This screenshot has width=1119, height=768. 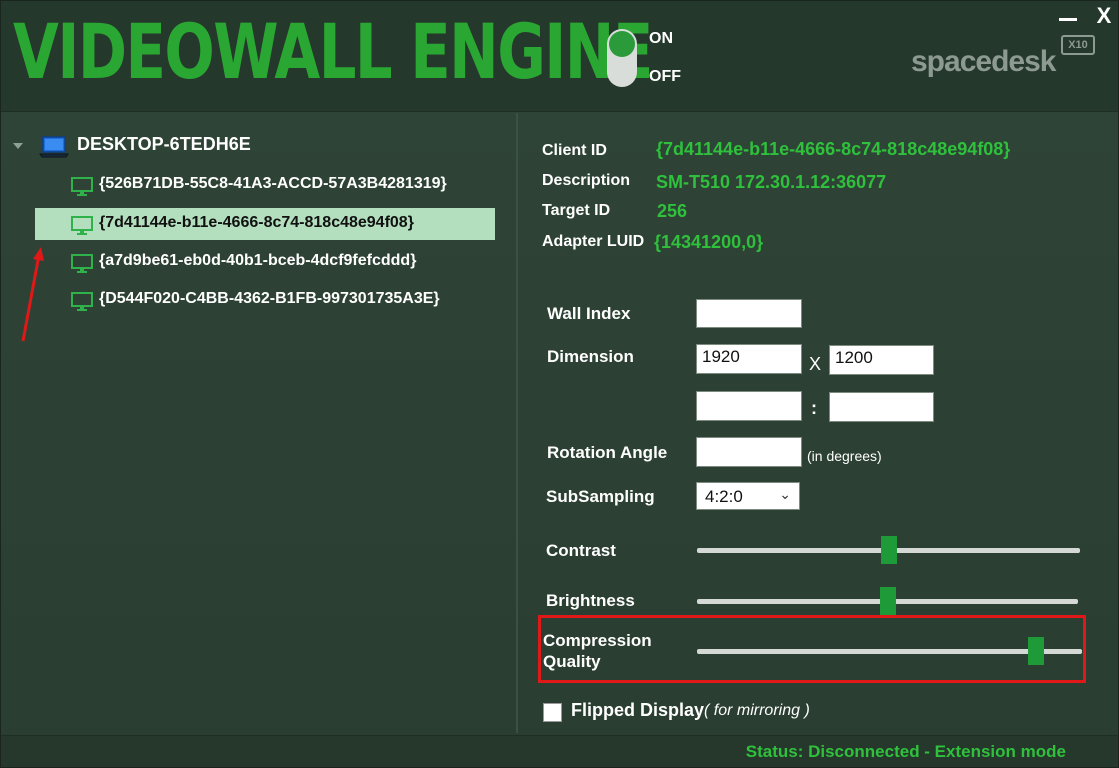 What do you see at coordinates (581, 550) in the screenshot?
I see `contrast-label: Contrast` at bounding box center [581, 550].